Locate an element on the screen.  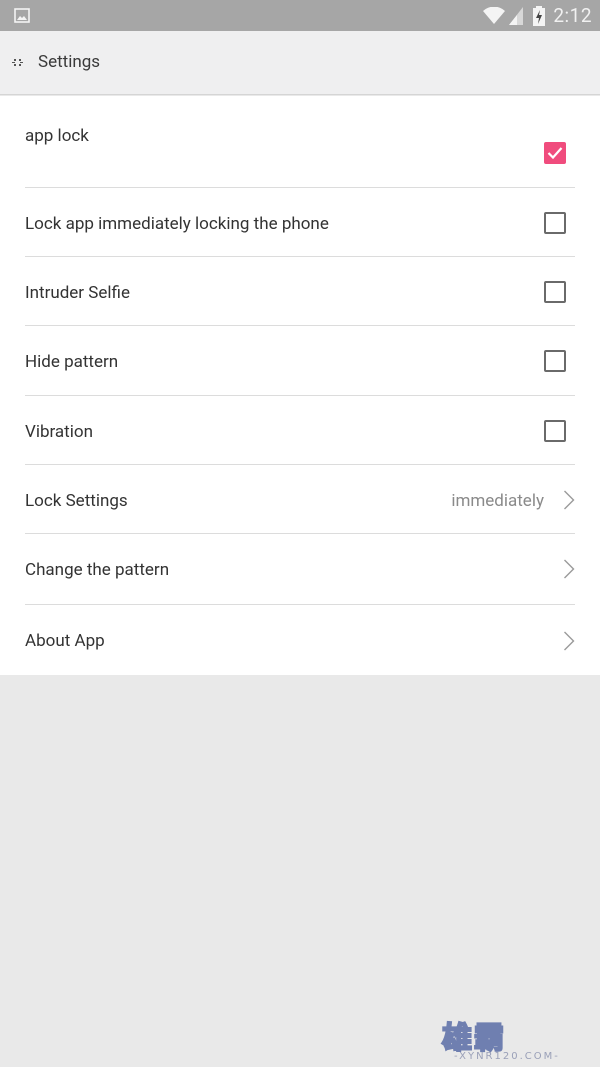
setting-label: app lock is located at coordinates (57, 136).